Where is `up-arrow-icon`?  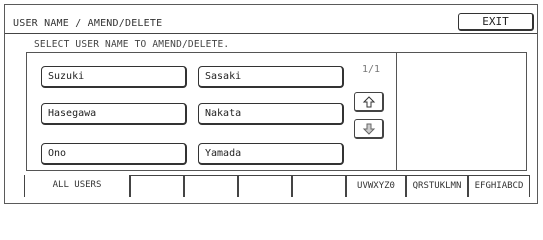 up-arrow-icon is located at coordinates (369, 102).